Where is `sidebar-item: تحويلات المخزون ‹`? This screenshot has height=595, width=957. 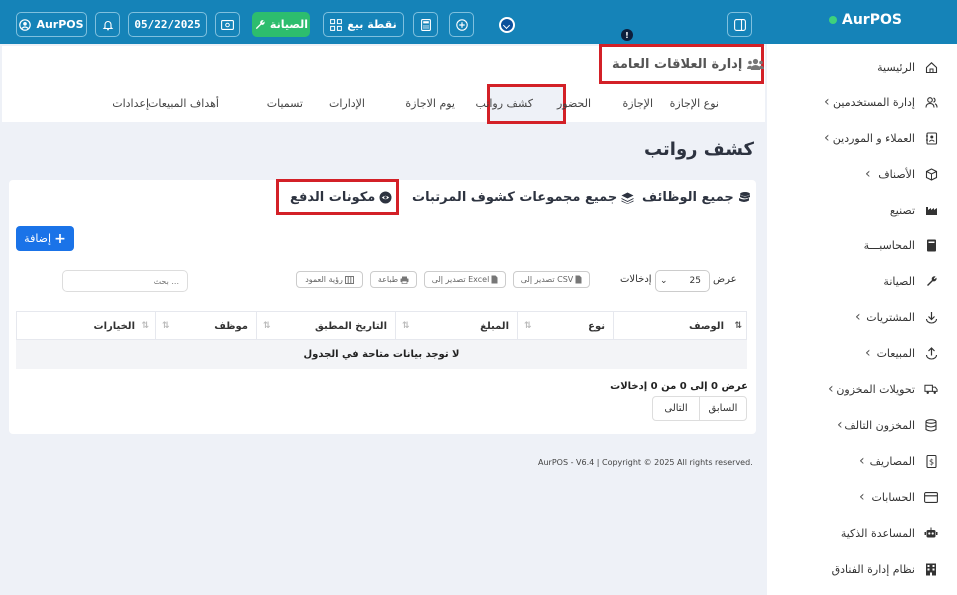 sidebar-item: تحويلات المخزون ‹ is located at coordinates (862, 389).